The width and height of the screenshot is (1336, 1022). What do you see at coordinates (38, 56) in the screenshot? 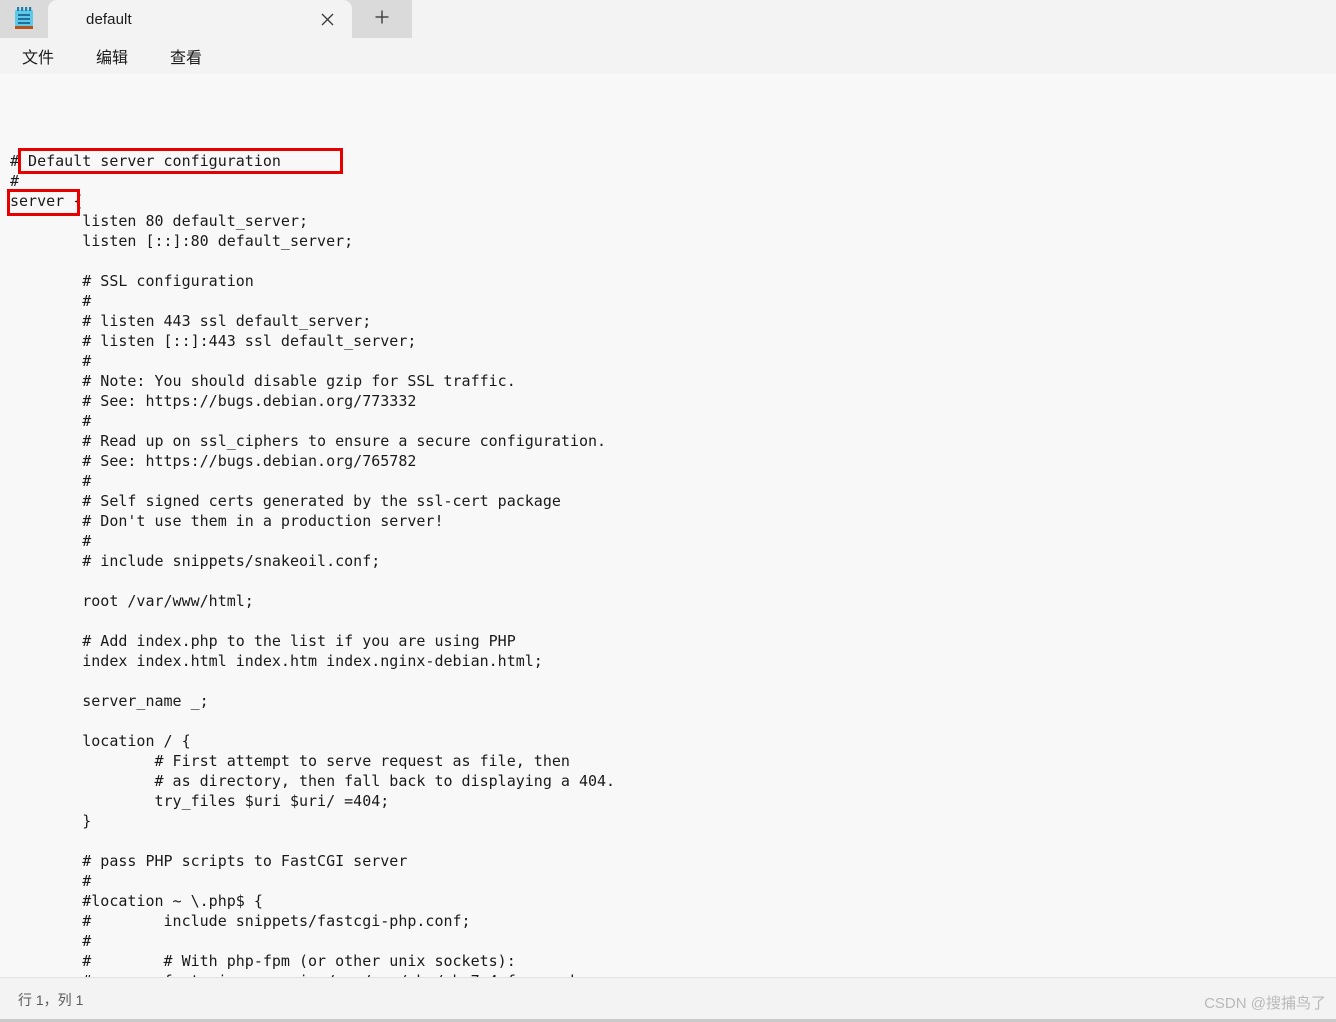
I see `menu-item-file: 文件` at bounding box center [38, 56].